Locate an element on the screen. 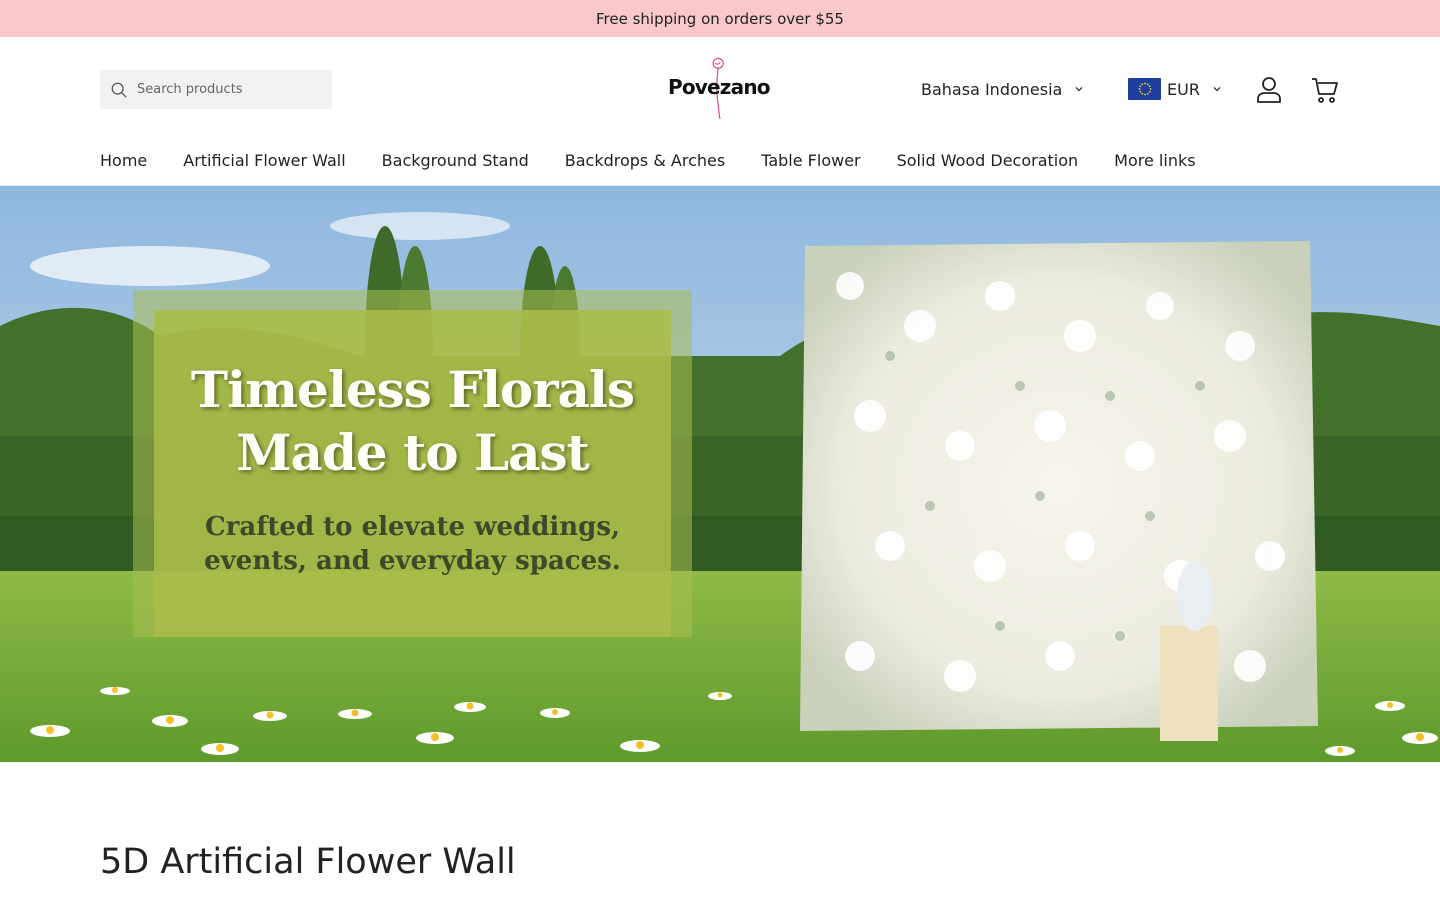 The width and height of the screenshot is (1440, 900). currency-label: EUR is located at coordinates (1183, 89).